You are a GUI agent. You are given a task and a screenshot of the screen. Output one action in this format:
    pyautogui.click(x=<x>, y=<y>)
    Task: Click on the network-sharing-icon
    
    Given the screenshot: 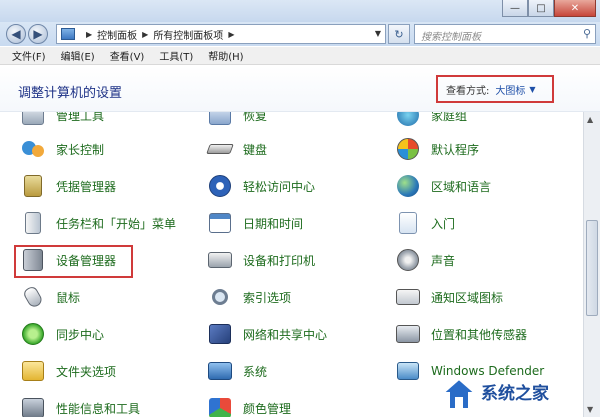 What is the action you would take?
    pyautogui.click(x=220, y=334)
    